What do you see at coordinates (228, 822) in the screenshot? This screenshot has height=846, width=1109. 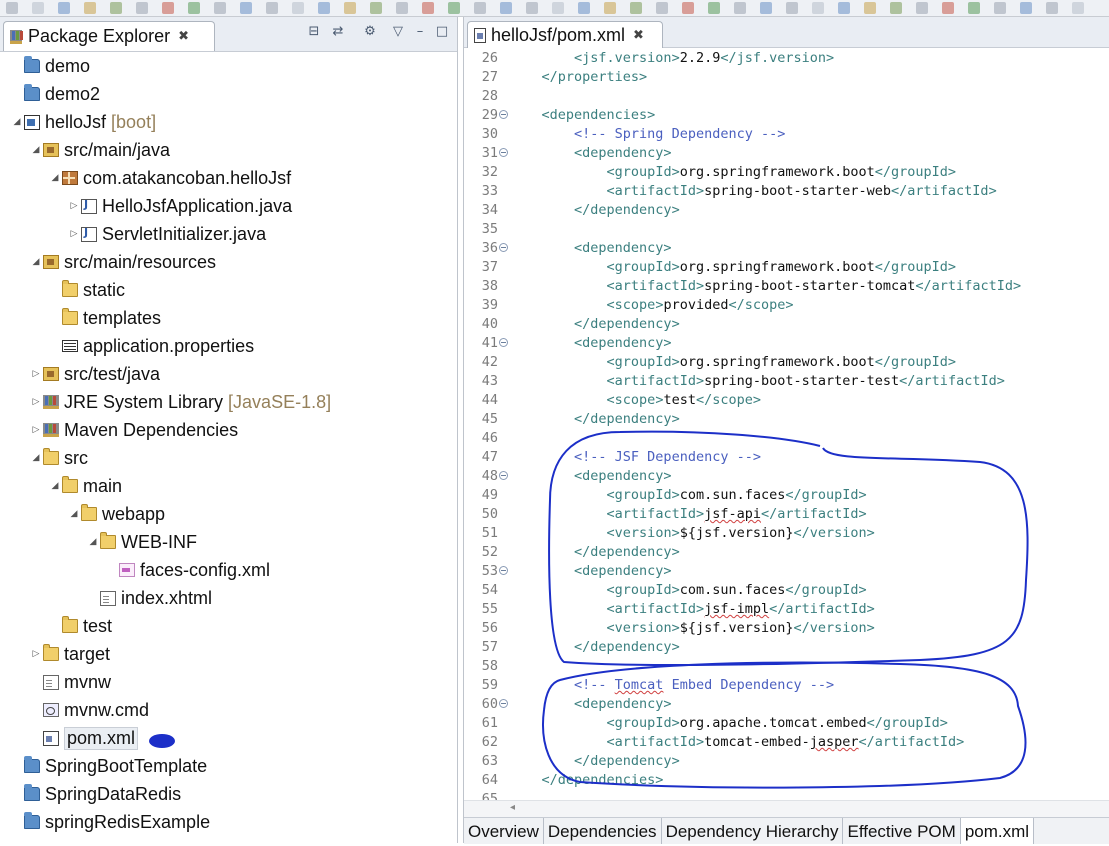 I see `tree-item: springRedisExample` at bounding box center [228, 822].